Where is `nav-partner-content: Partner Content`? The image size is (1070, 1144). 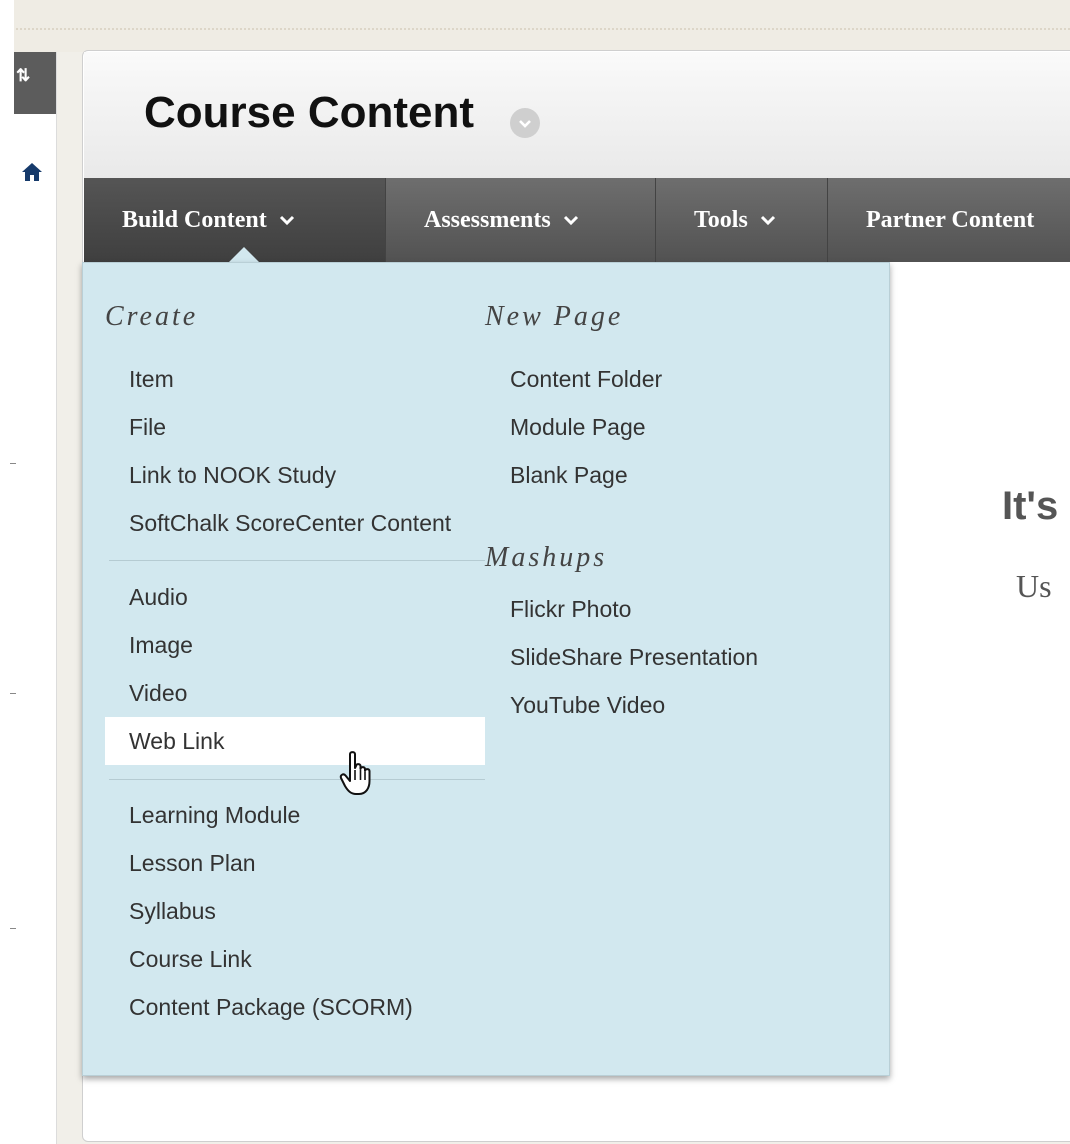
nav-partner-content: Partner Content is located at coordinates (949, 220).